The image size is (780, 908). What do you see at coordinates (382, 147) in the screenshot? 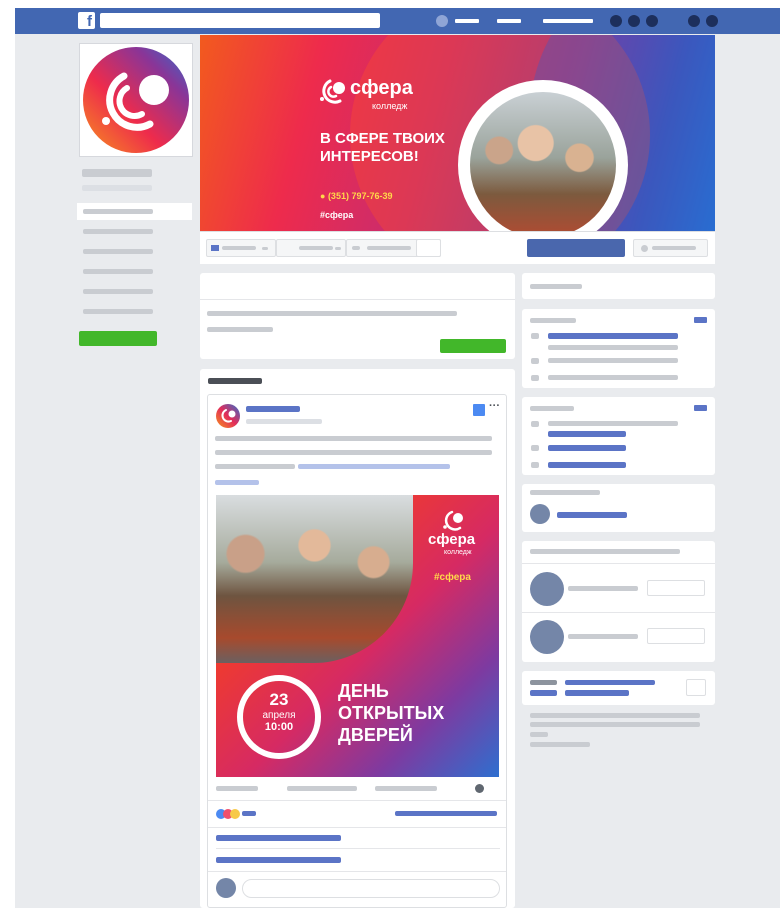
I see `cover-headline: В СФЕРЕ ТВОИХ ИНТЕРЕСОВ!` at bounding box center [382, 147].